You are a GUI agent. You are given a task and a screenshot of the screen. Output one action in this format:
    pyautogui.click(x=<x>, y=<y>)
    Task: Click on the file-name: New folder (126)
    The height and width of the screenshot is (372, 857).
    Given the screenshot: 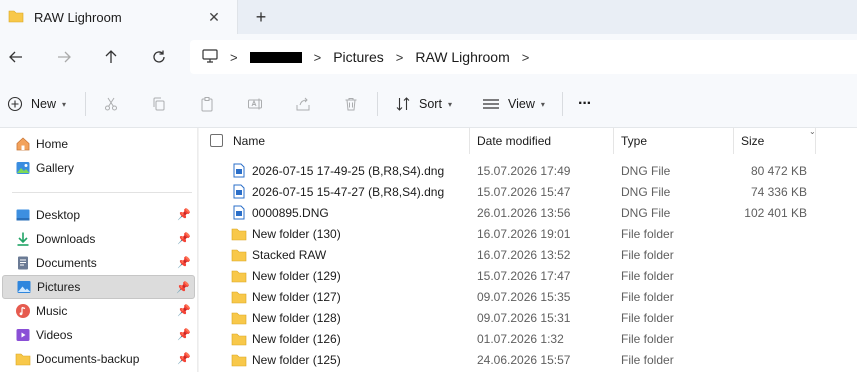 What is the action you would take?
    pyautogui.click(x=296, y=338)
    